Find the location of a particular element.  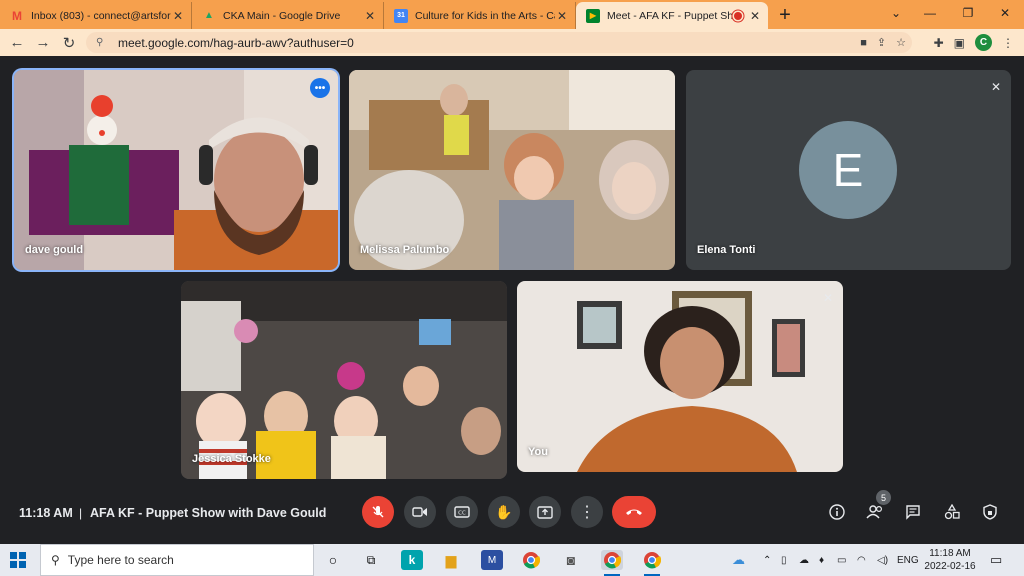

taskbar-clock: 11:18 AM 2022-02-16 is located at coordinates (950, 560).